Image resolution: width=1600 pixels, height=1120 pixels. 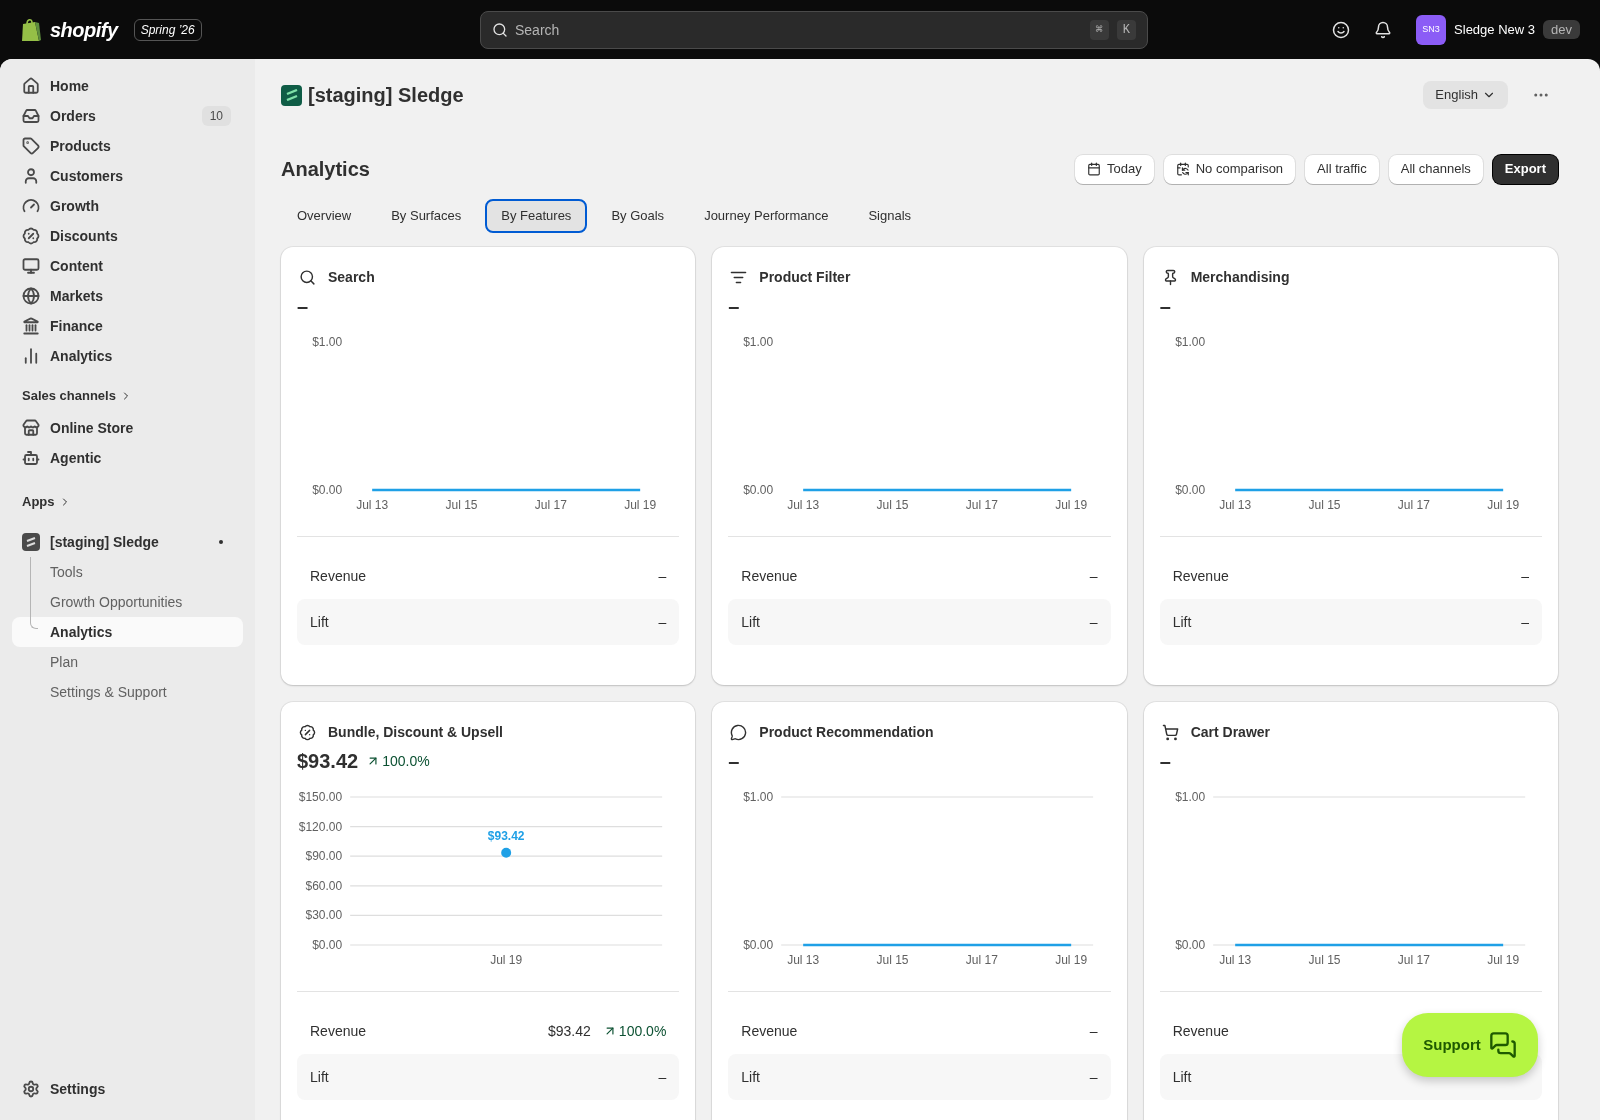 I want to click on calendar-icon, so click(x=1093, y=169).